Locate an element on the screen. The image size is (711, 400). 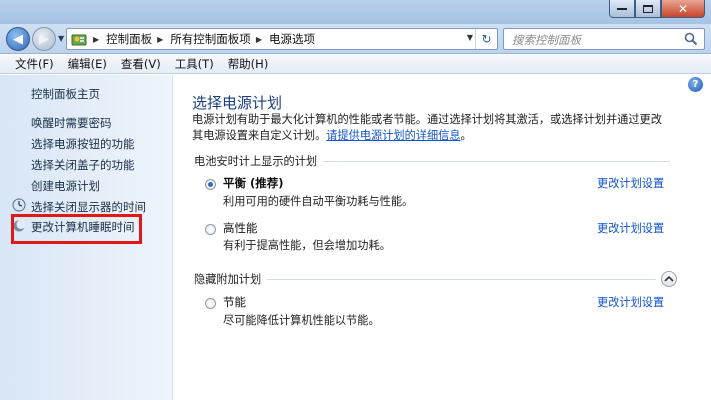
close-icon: ✕ is located at coordinates (683, 8).